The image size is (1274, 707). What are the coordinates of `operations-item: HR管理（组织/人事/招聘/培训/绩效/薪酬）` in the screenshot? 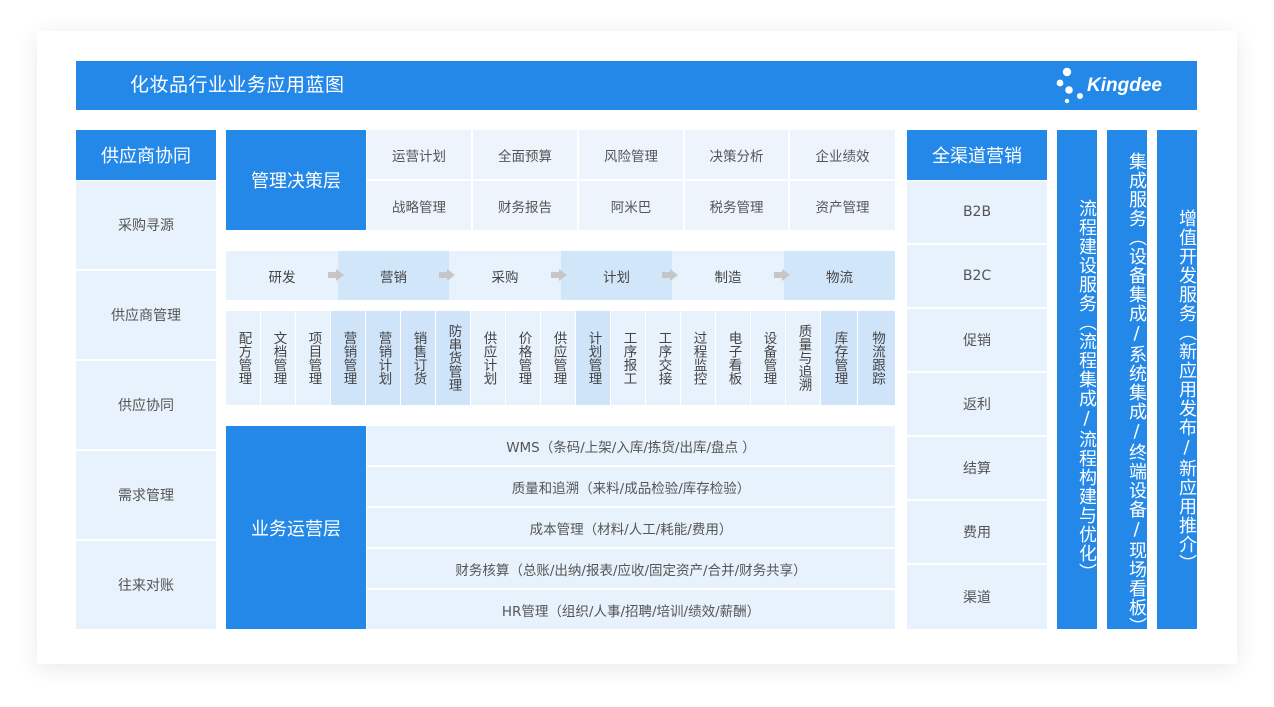 It's located at (631, 609).